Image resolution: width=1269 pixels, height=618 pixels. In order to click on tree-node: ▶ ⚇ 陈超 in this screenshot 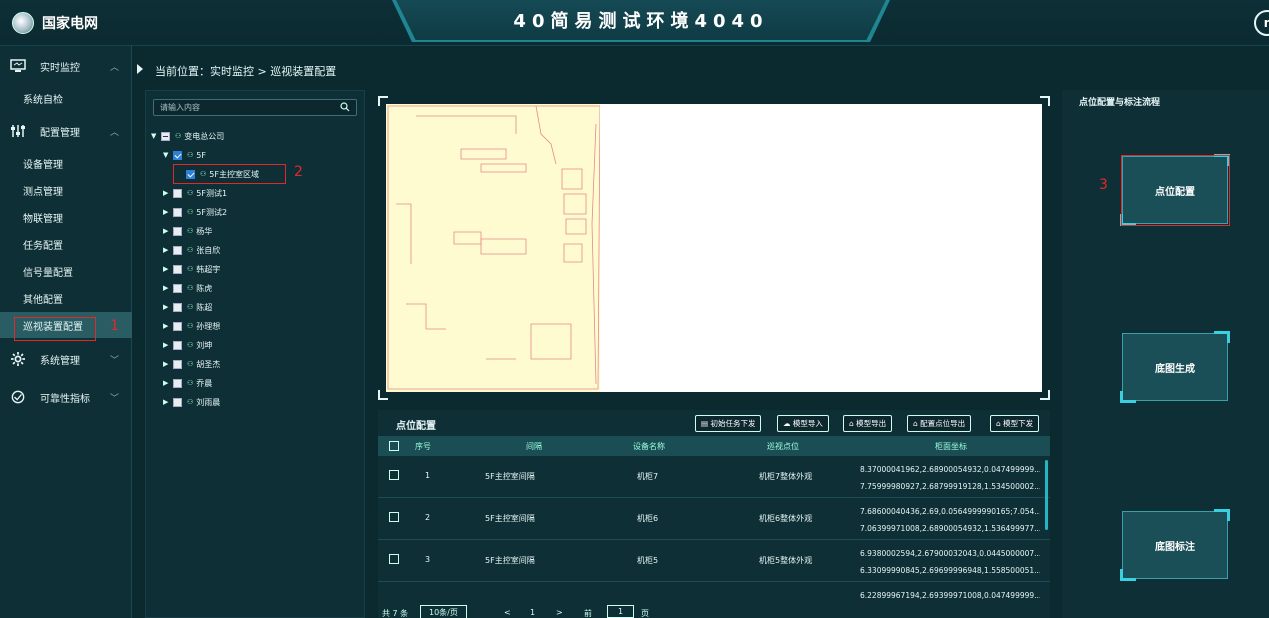, I will do `click(187, 307)`.